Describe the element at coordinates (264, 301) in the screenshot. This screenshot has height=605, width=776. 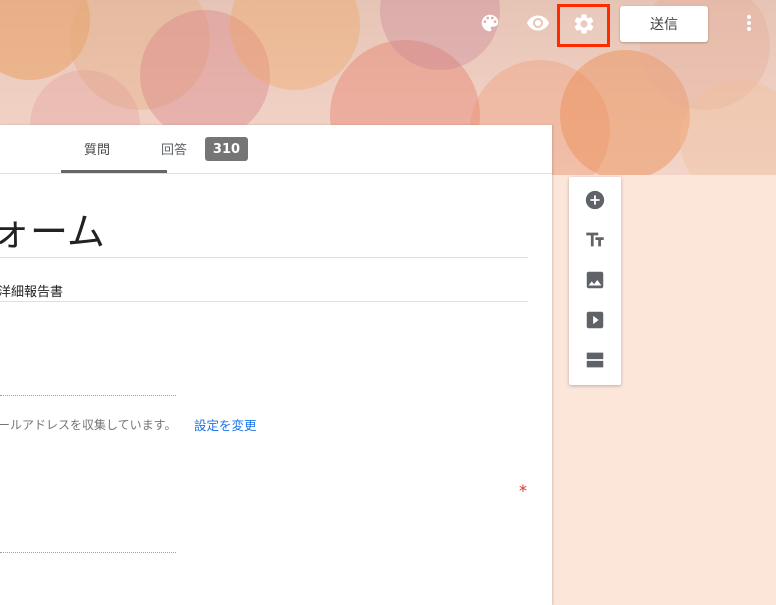
I see `description-underline` at that location.